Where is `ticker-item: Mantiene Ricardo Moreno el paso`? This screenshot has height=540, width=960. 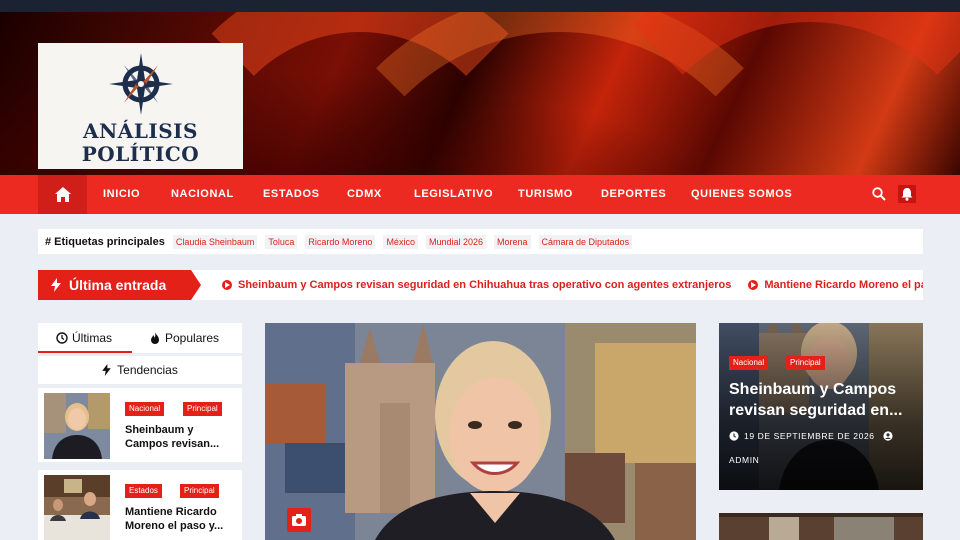
ticker-item: Mantiene Ricardo Moreno el paso is located at coordinates (835, 285).